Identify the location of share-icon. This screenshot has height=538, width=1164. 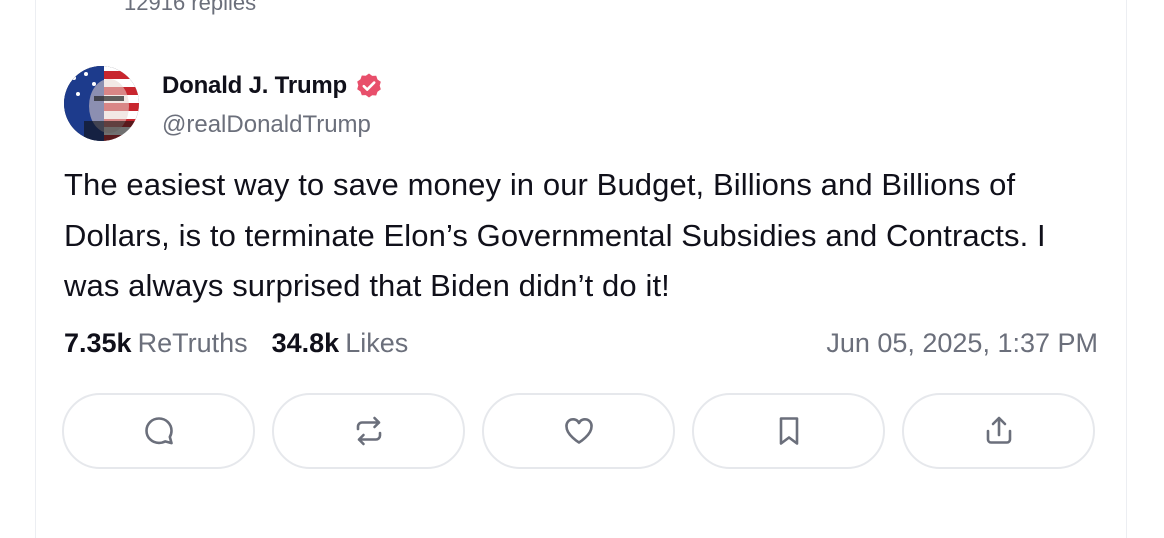
(998, 430).